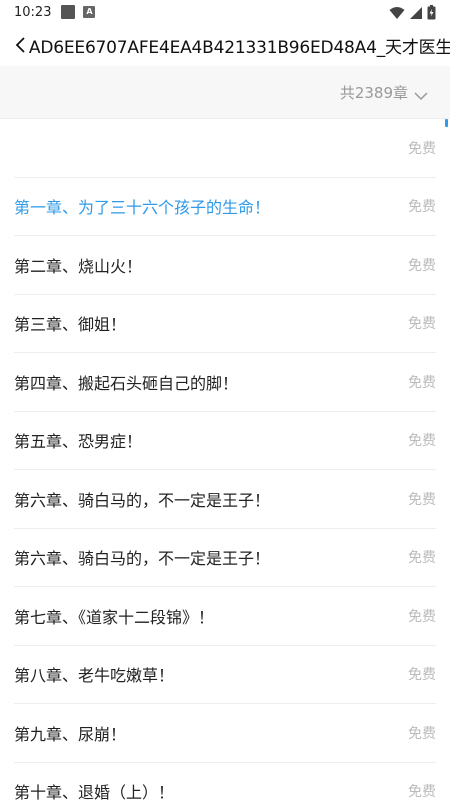  Describe the element at coordinates (94, 676) in the screenshot. I see `chapter-title: 第八章、老牛吃嫩草！` at that location.